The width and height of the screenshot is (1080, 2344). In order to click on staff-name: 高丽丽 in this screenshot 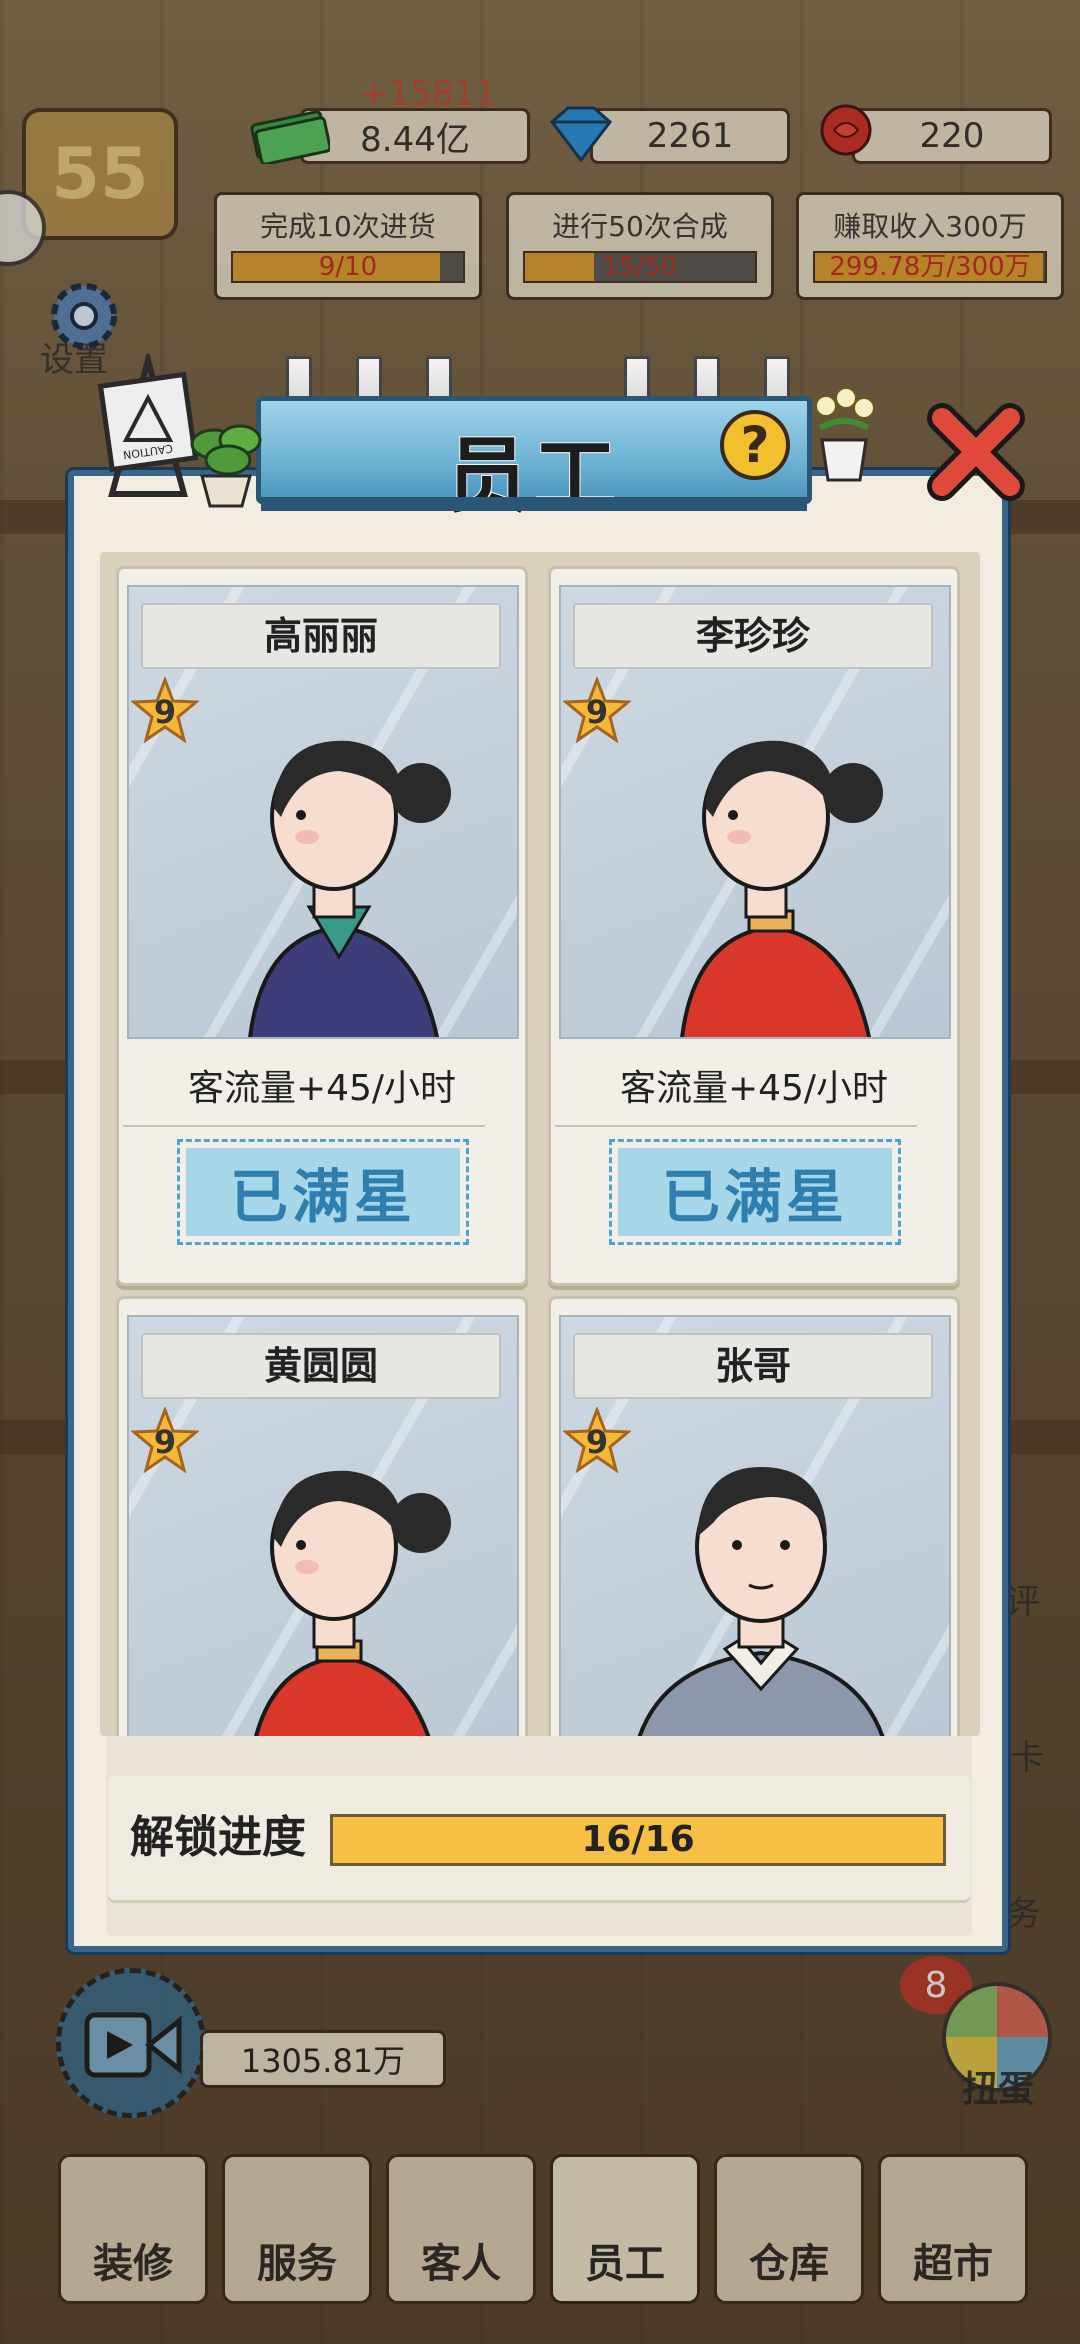, I will do `click(321, 636)`.